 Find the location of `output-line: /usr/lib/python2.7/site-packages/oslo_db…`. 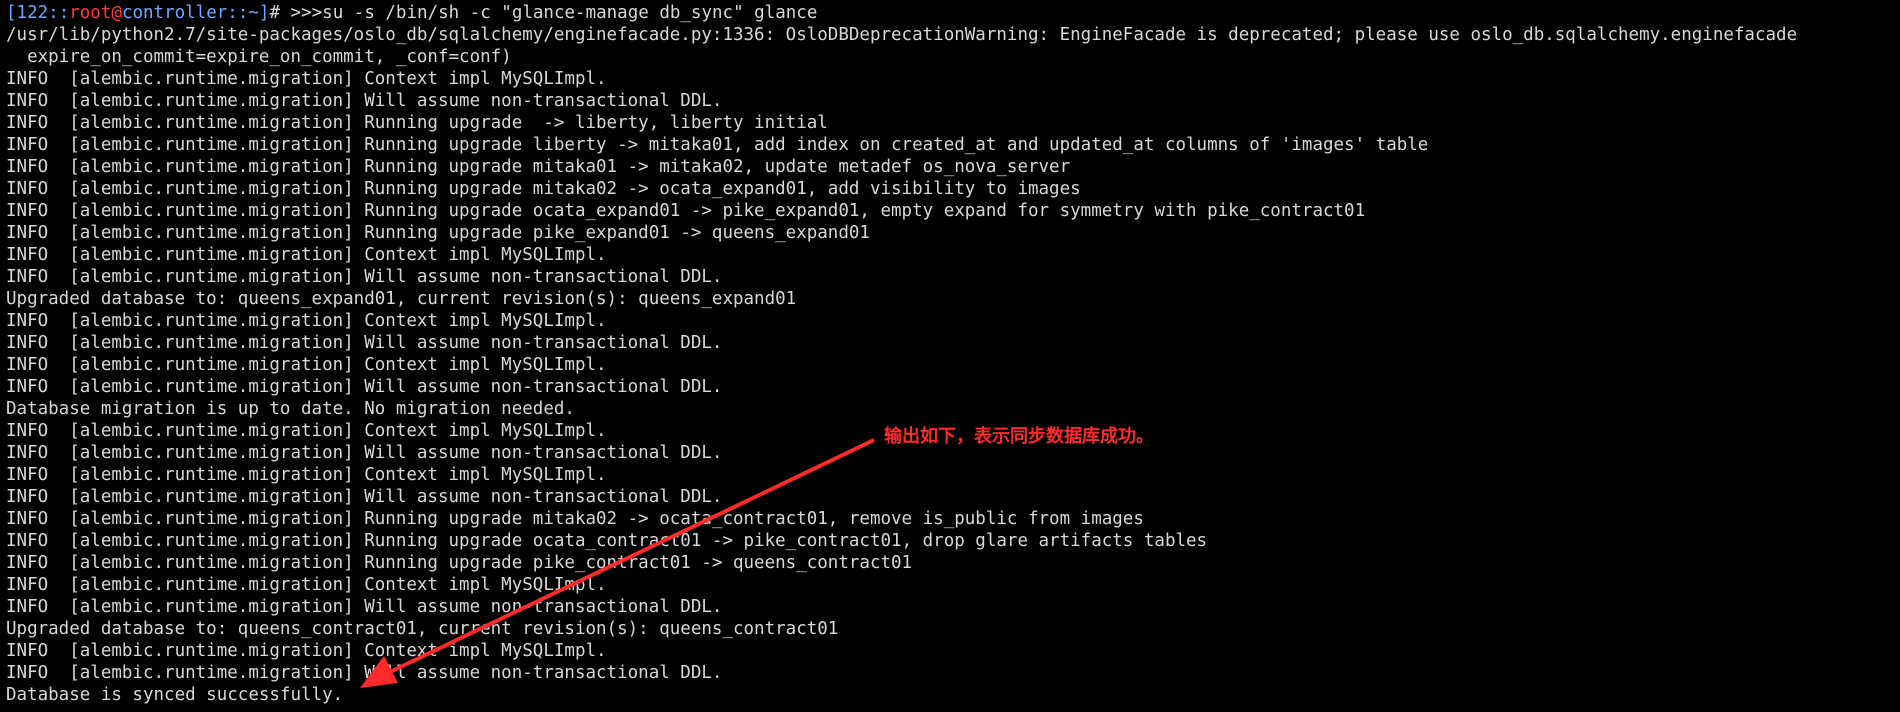

output-line: /usr/lib/python2.7/site-packages/oslo_db… is located at coordinates (902, 35).